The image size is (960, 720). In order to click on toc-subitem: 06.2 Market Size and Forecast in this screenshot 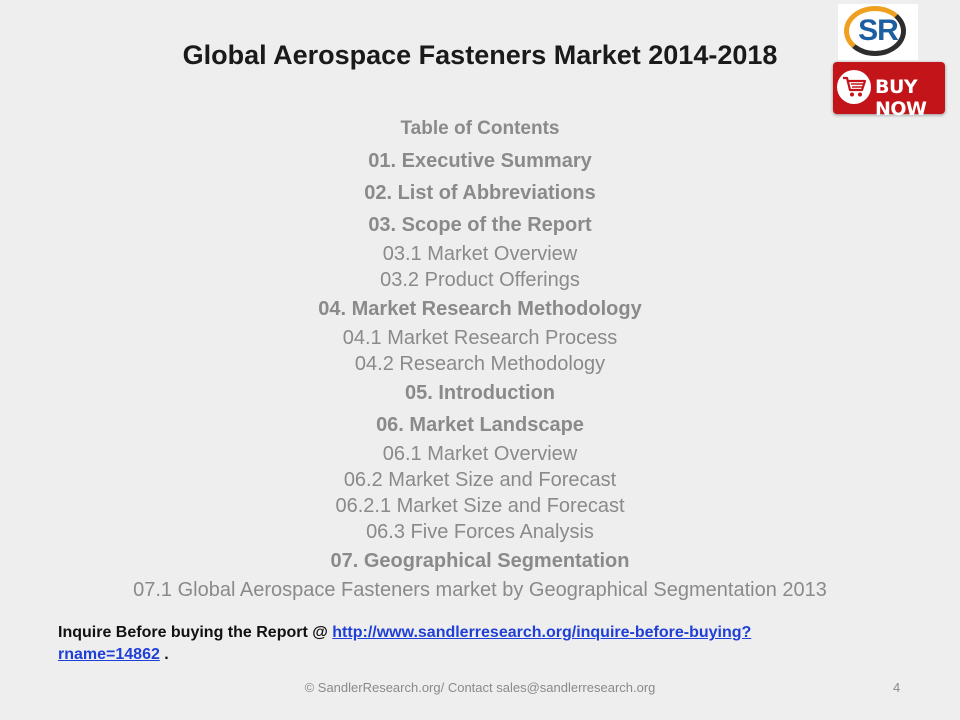, I will do `click(480, 480)`.